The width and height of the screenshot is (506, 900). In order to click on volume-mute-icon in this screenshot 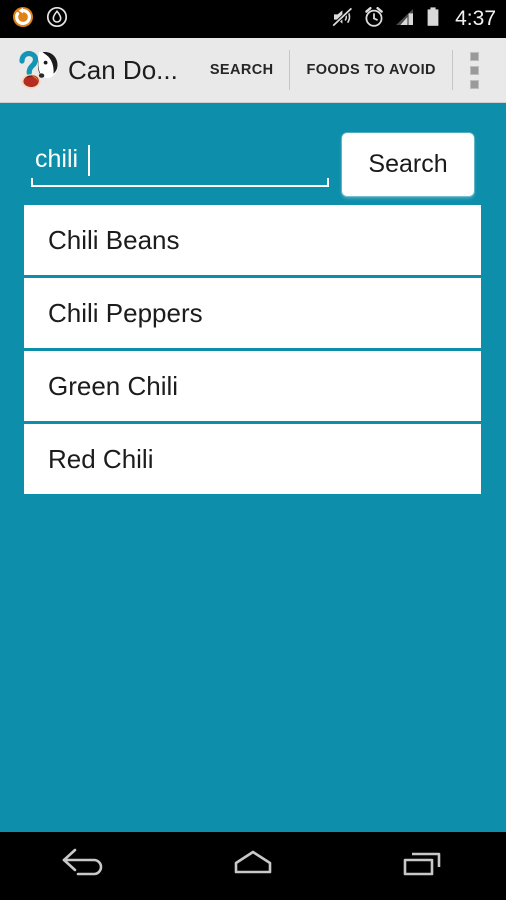, I will do `click(342, 19)`.